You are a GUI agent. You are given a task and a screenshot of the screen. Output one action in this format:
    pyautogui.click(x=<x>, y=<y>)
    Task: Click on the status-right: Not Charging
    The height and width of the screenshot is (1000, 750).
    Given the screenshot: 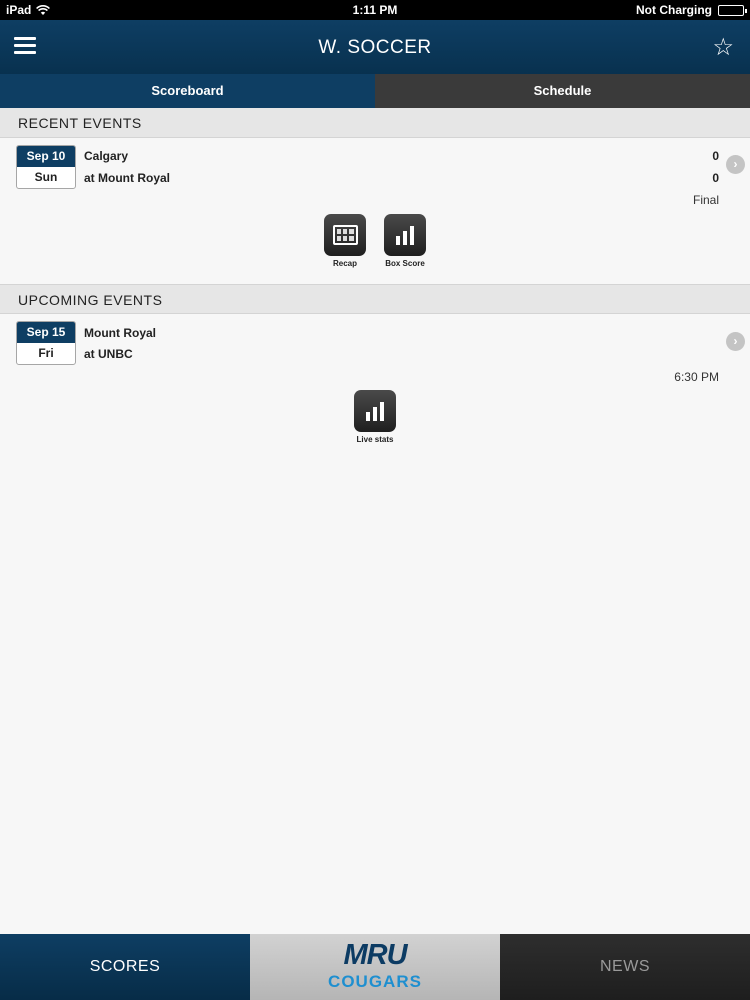 What is the action you would take?
    pyautogui.click(x=691, y=10)
    